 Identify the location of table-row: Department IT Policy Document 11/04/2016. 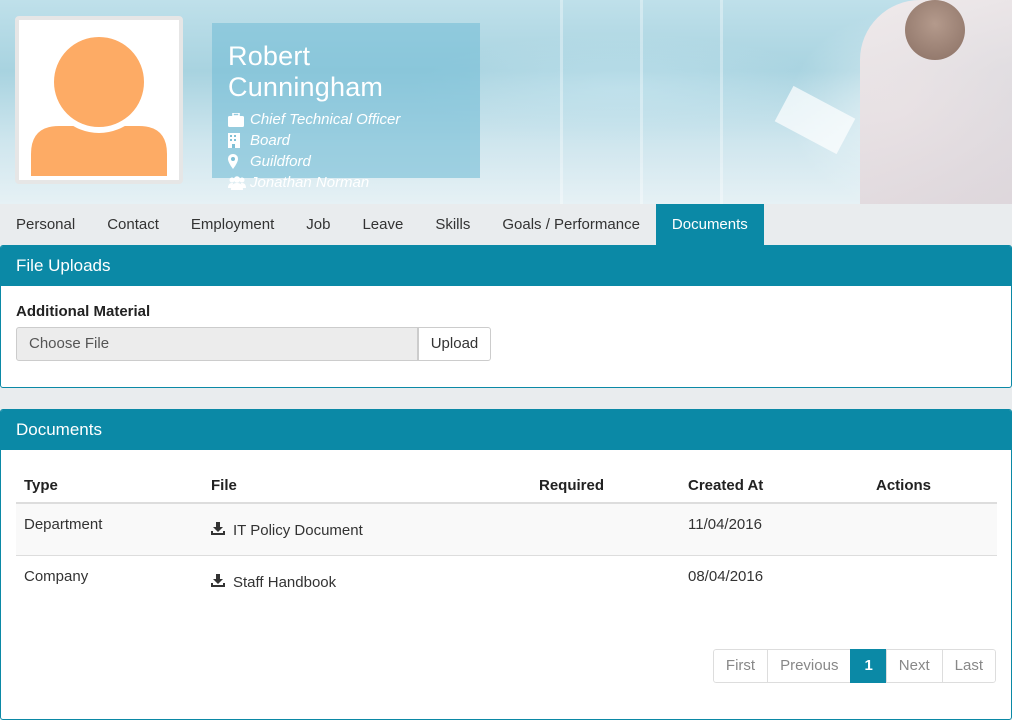
(506, 529).